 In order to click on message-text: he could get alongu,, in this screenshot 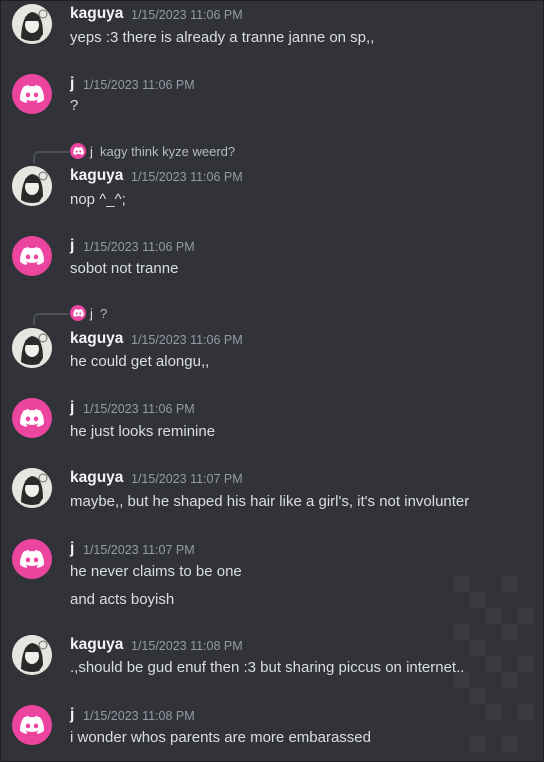, I will do `click(140, 361)`.